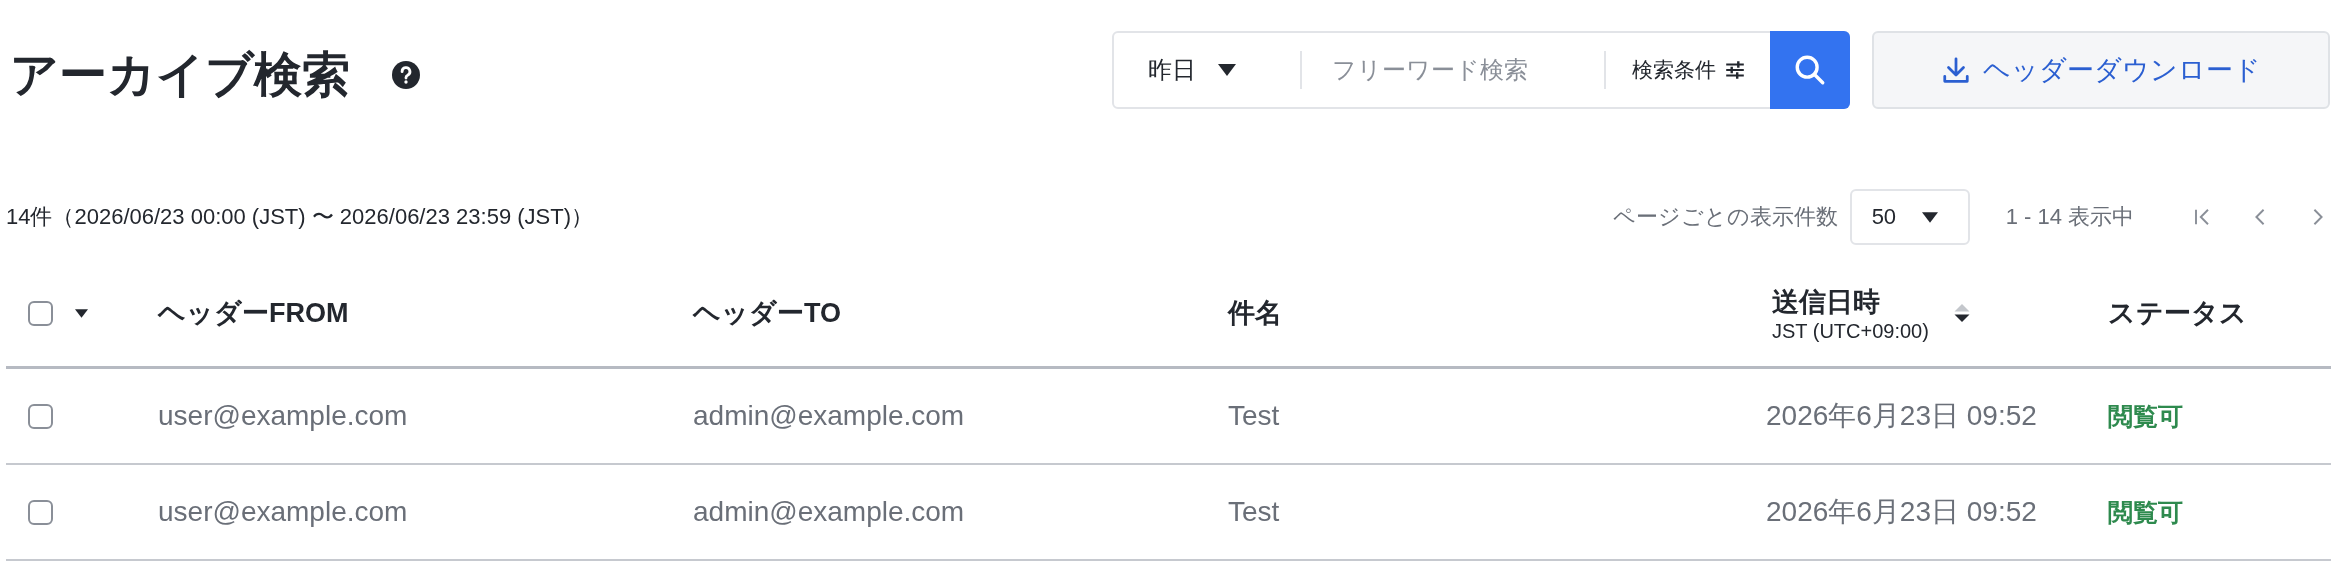  Describe the element at coordinates (1255, 313) in the screenshot. I see `column-header: 件名` at that location.